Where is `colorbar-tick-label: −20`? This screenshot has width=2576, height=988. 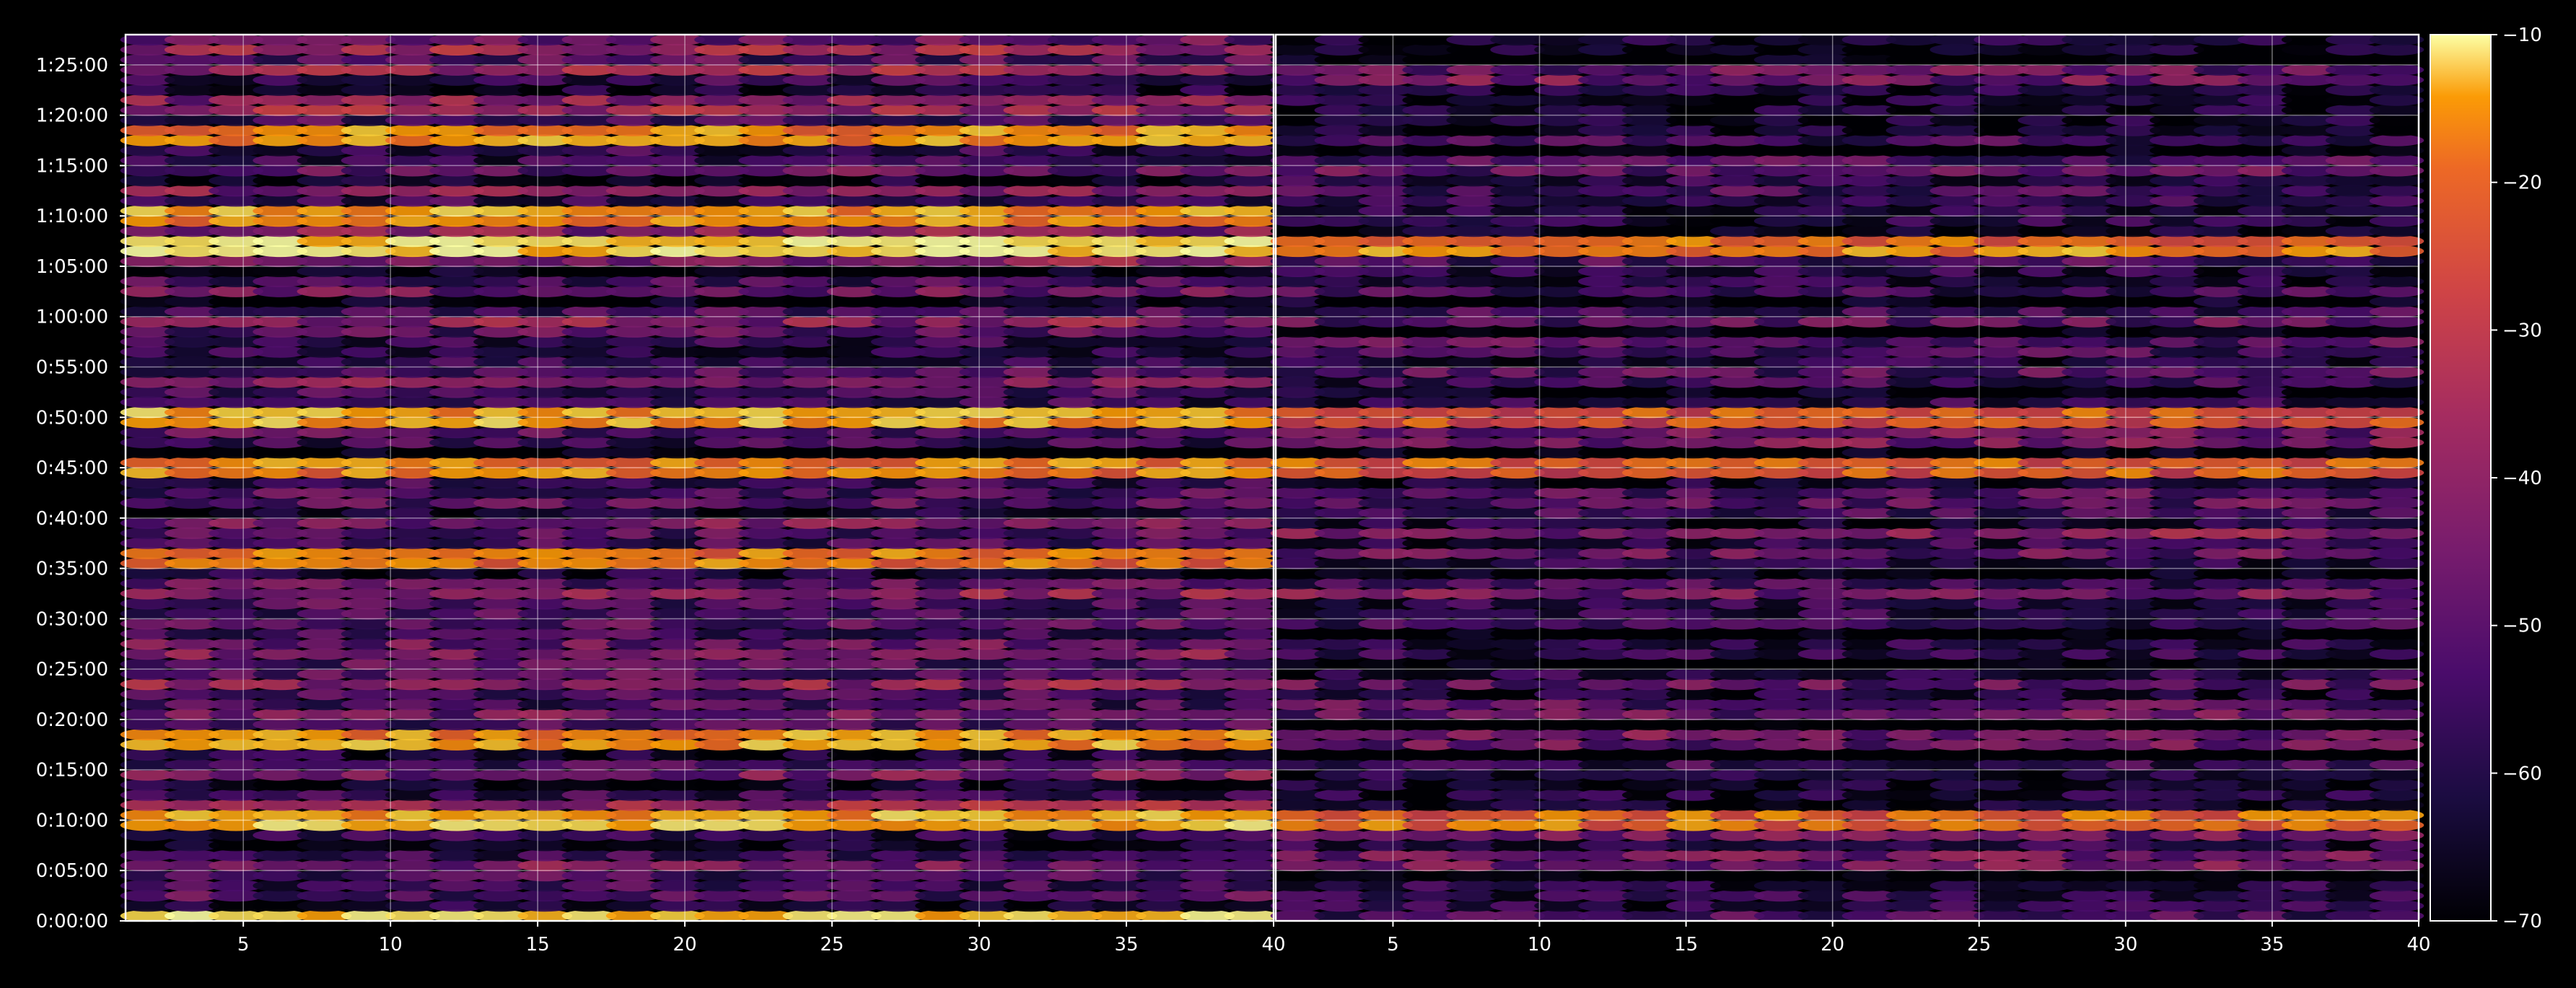 colorbar-tick-label: −20 is located at coordinates (2522, 183).